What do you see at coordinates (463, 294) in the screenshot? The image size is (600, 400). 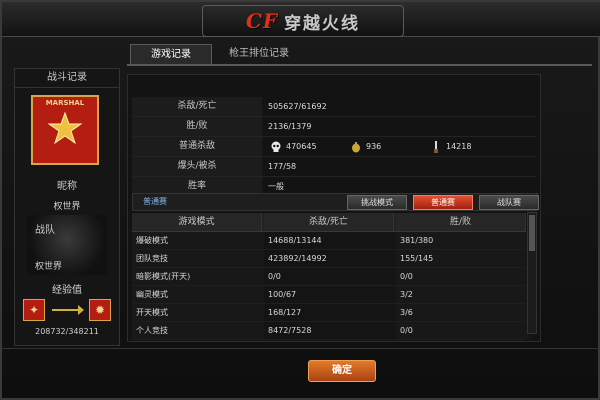 I see `mode-winloss: 3/2` at bounding box center [463, 294].